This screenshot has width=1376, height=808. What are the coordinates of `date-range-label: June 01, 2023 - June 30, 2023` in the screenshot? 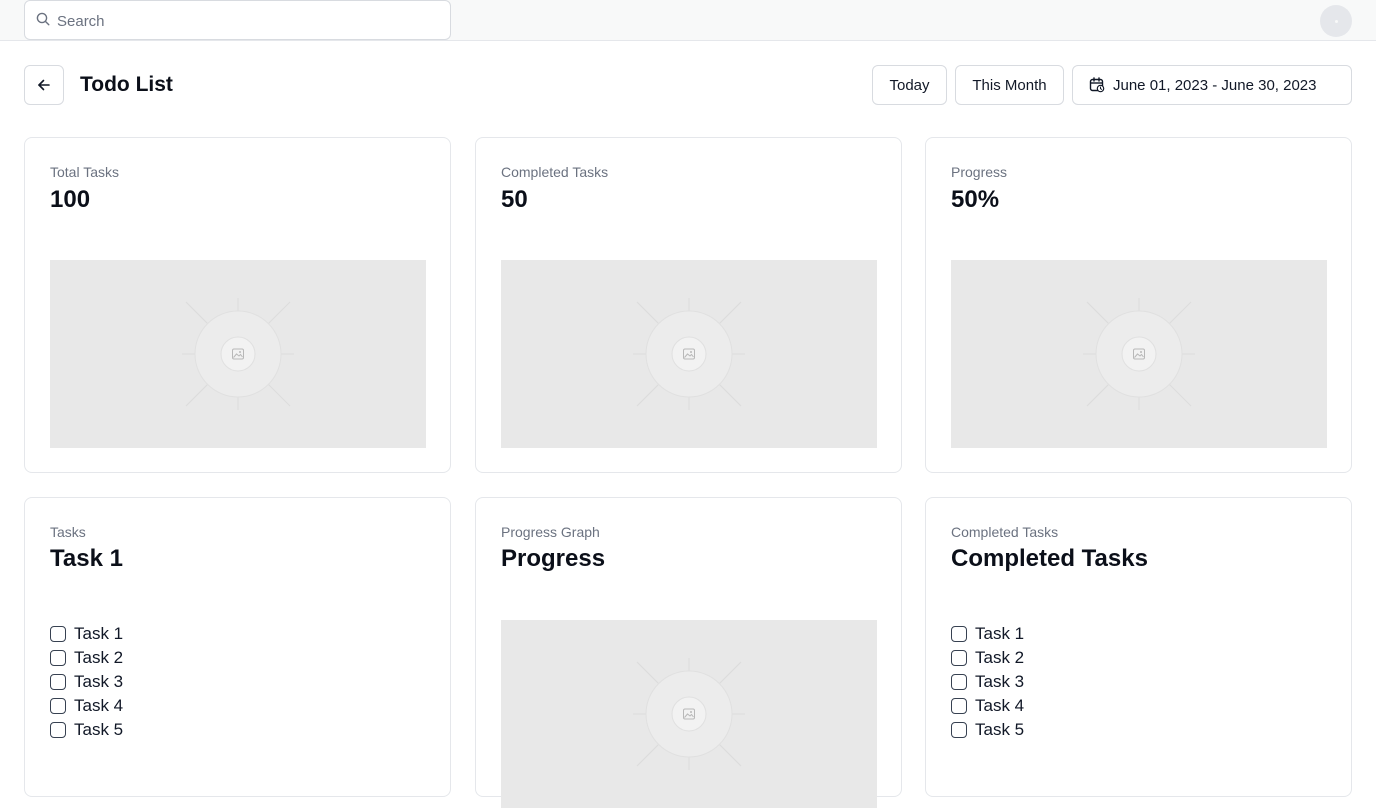 It's located at (1215, 85).